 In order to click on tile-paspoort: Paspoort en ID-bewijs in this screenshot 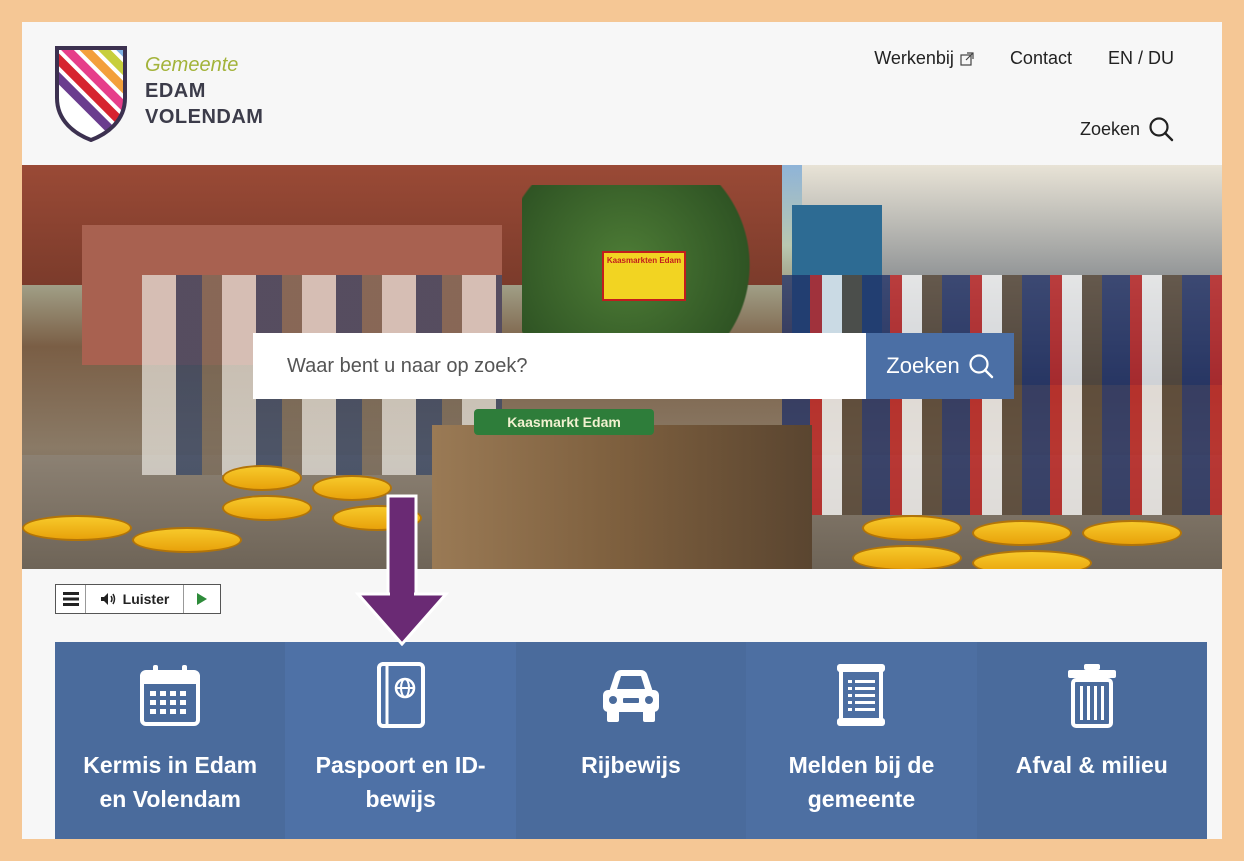, I will do `click(400, 740)`.